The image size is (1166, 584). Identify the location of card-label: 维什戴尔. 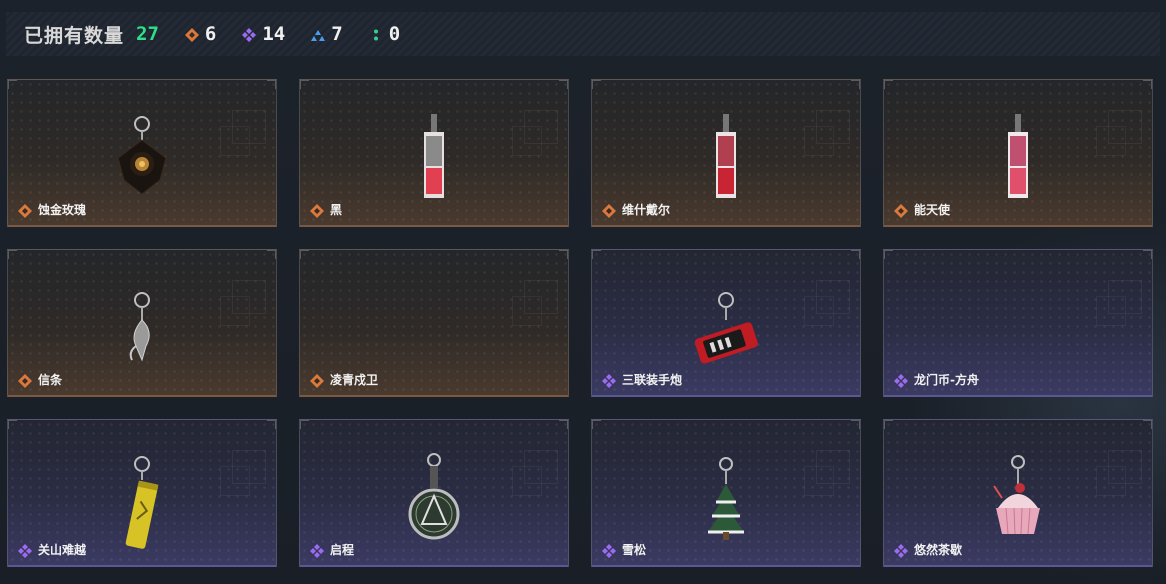
(636, 209).